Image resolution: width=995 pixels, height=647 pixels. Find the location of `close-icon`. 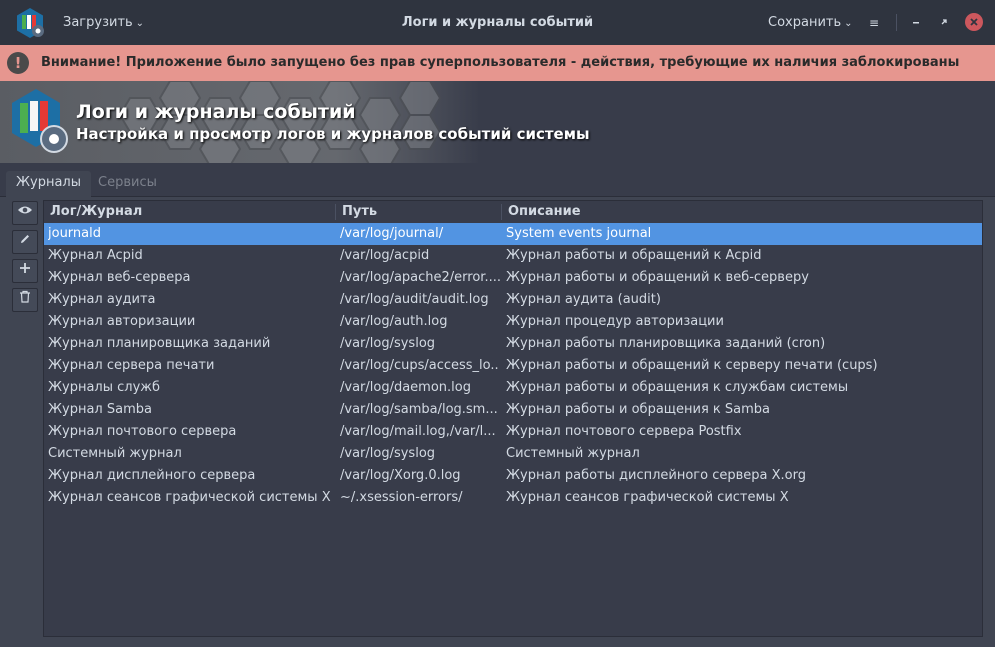

close-icon is located at coordinates (974, 22).